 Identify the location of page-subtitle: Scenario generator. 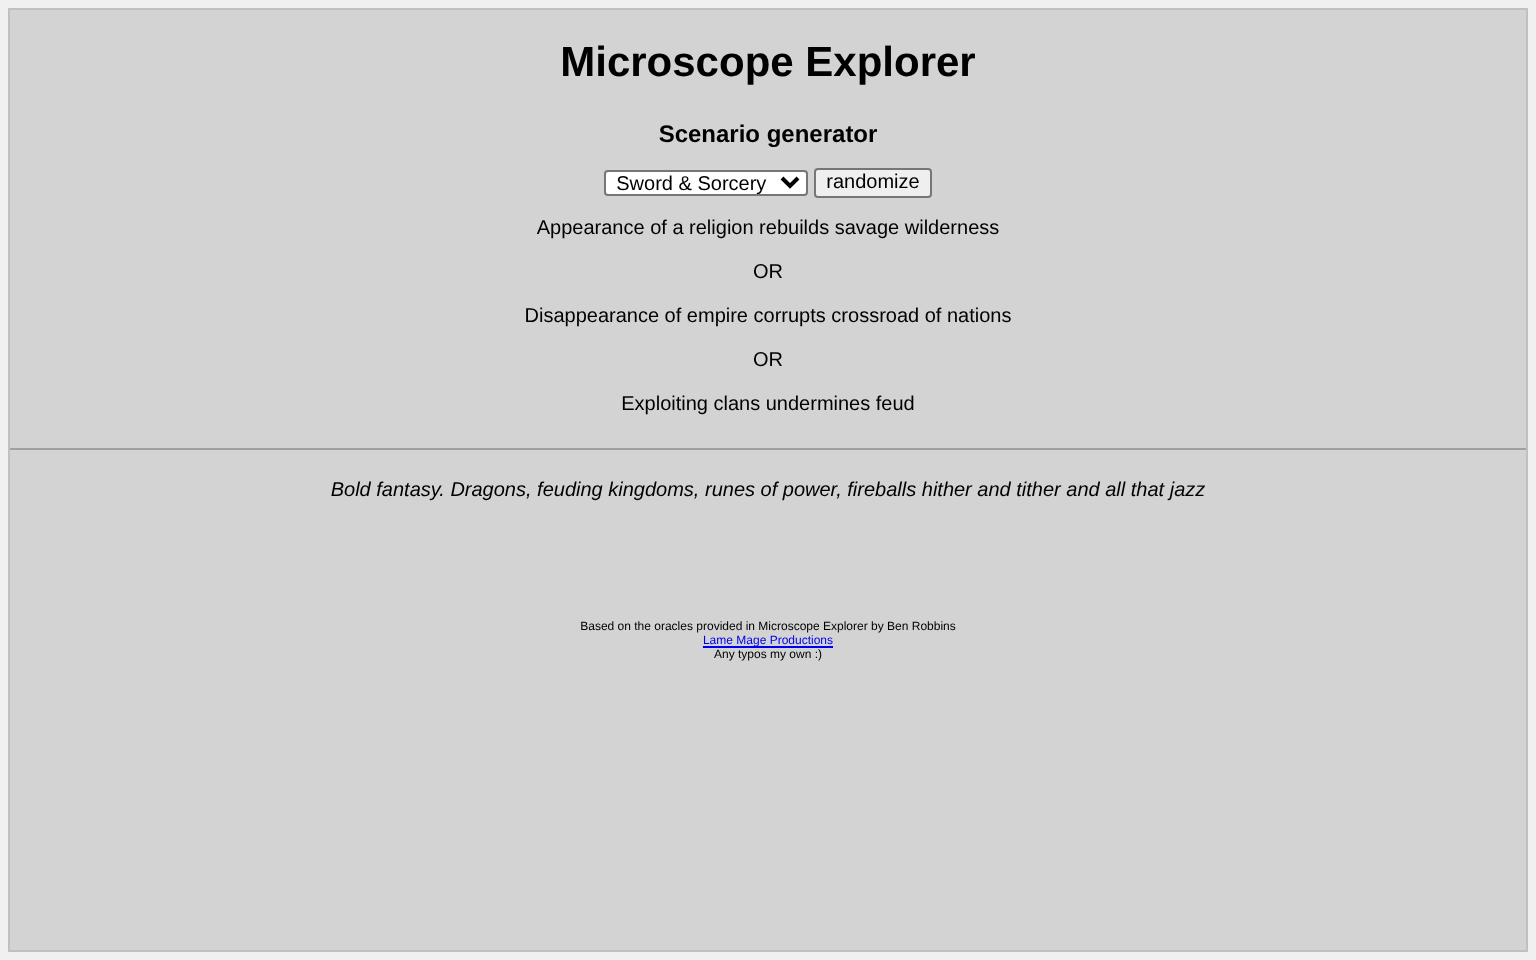
(768, 134).